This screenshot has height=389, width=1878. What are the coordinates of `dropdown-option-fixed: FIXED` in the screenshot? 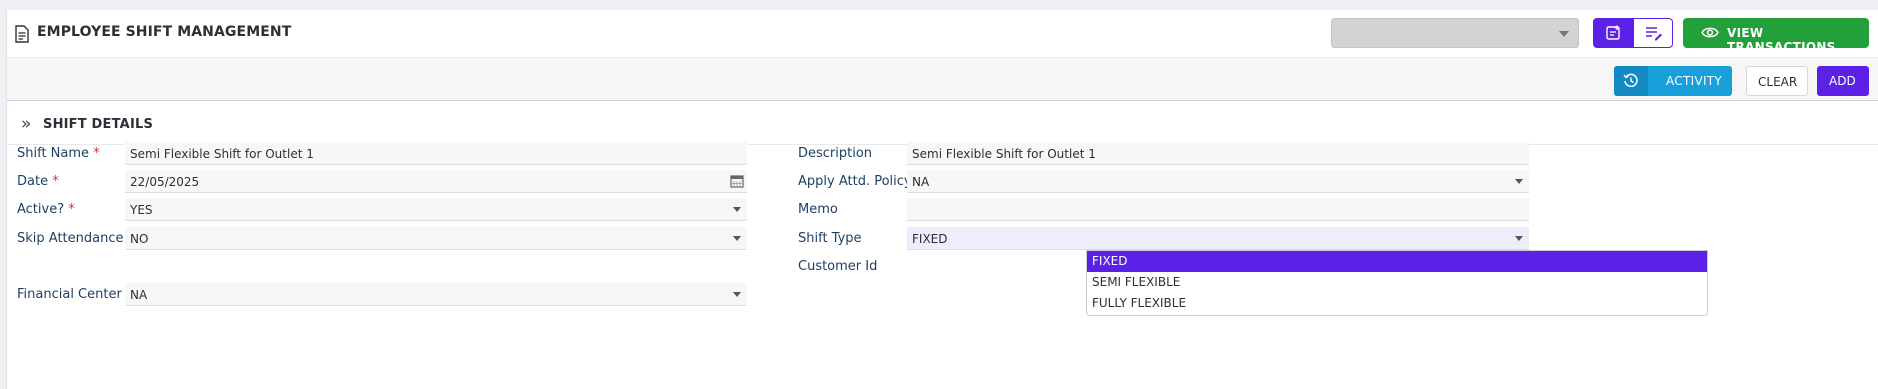 It's located at (1397, 261).